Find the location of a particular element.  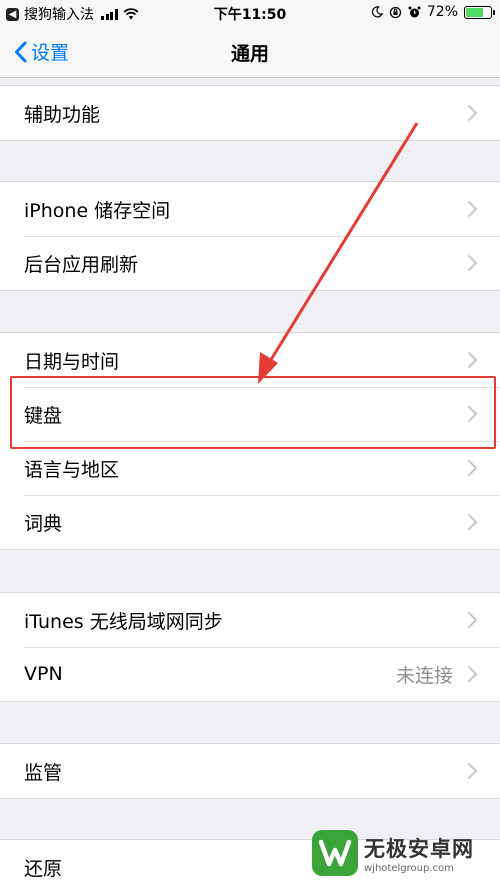

watermark-logo-icon is located at coordinates (335, 853).